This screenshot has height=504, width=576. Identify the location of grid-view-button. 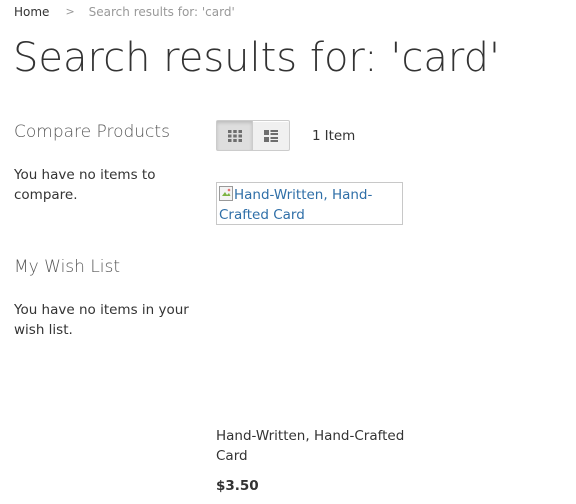
(235, 135).